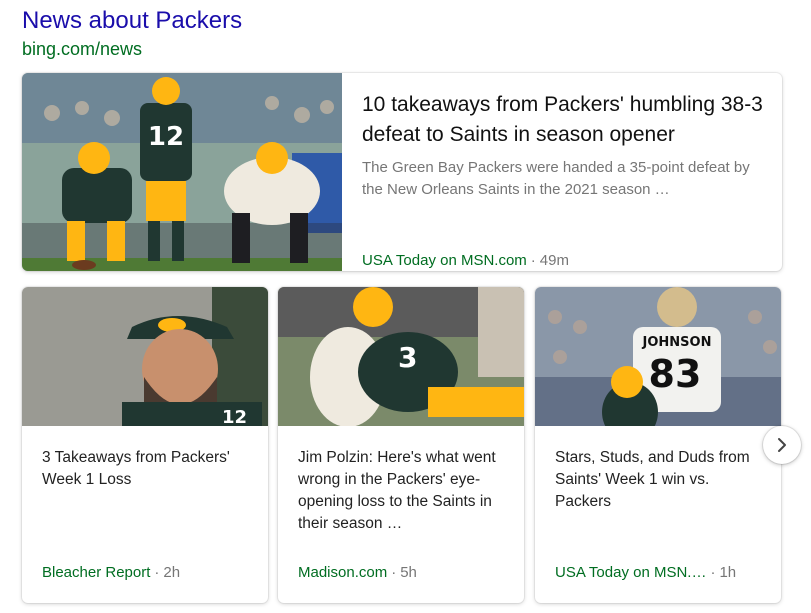 Image resolution: width=811 pixels, height=613 pixels. What do you see at coordinates (145, 356) in the screenshot?
I see `news-card-1-image: 12` at bounding box center [145, 356].